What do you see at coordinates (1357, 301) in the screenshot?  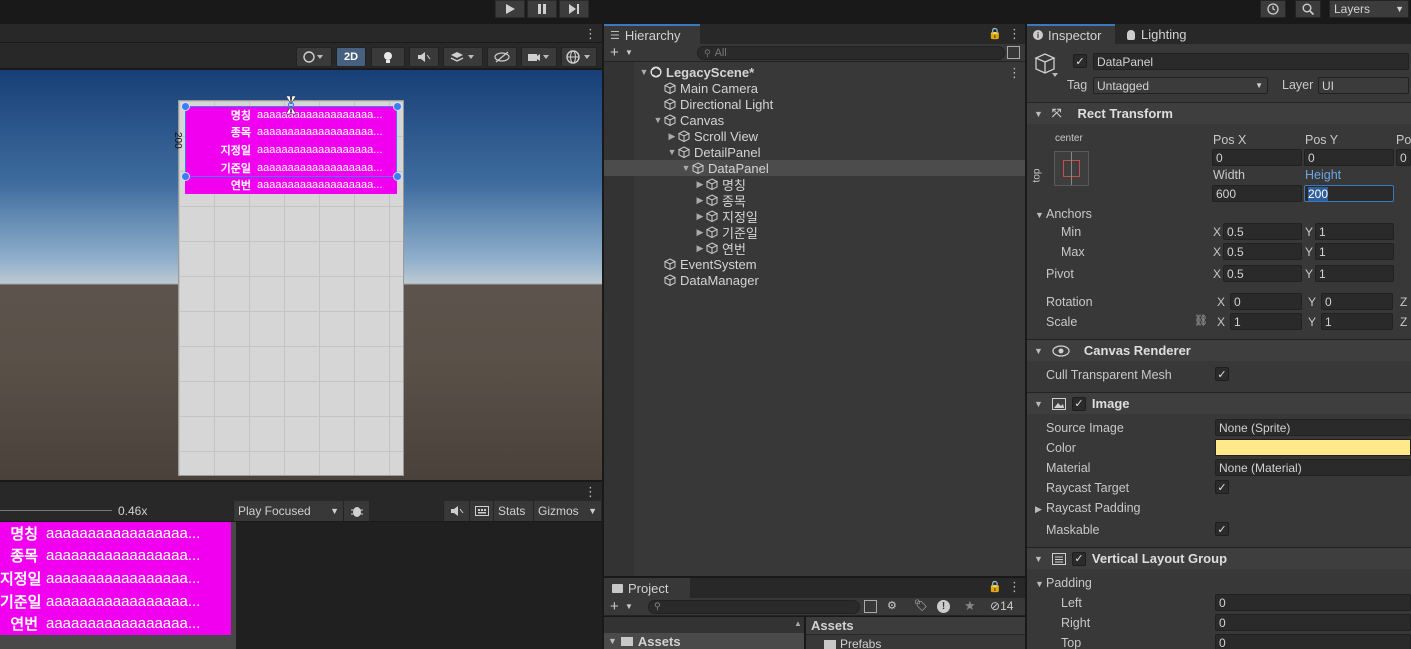 I see `rotation-y-field: 0` at bounding box center [1357, 301].